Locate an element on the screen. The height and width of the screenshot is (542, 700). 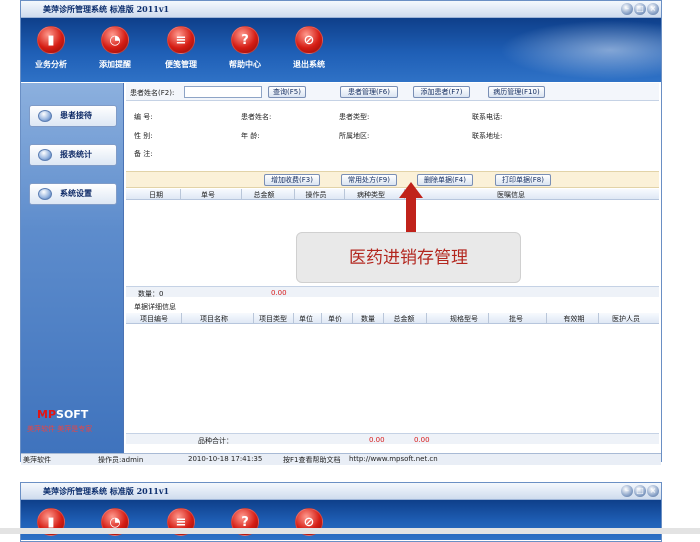
col-order-no: 单号 is located at coordinates (208, 195).